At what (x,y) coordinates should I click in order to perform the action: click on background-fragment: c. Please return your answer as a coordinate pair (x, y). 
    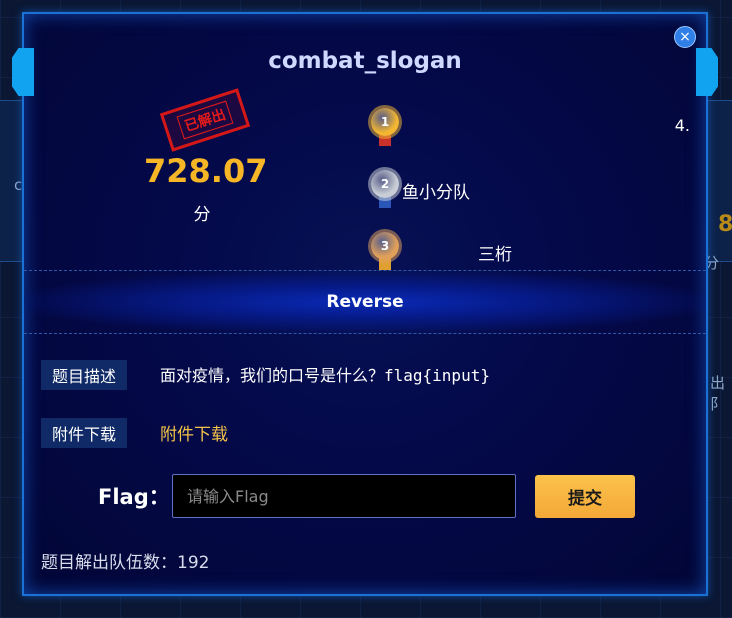
    Looking at the image, I should click on (18, 185).